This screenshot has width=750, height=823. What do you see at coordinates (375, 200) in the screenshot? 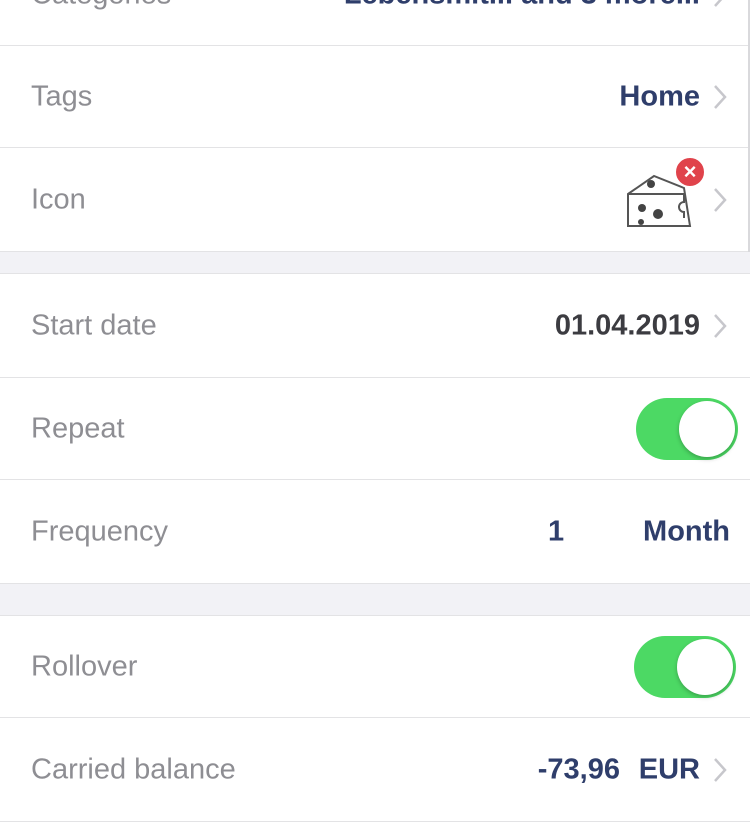
I see `row-icon: Icon ×` at bounding box center [375, 200].